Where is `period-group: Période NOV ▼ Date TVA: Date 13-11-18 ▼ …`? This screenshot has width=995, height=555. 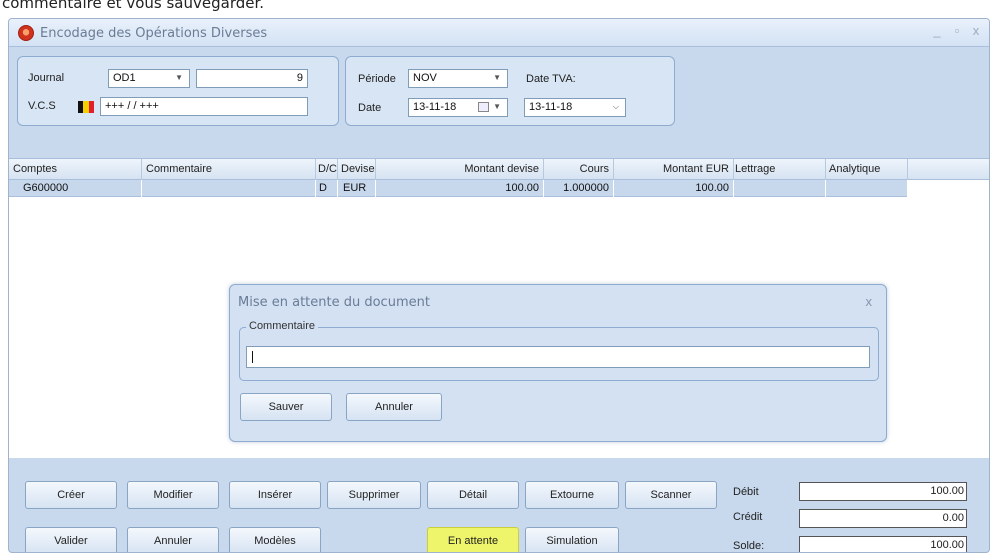
period-group: Période NOV ▼ Date TVA: Date 13-11-18 ▼ … is located at coordinates (510, 91).